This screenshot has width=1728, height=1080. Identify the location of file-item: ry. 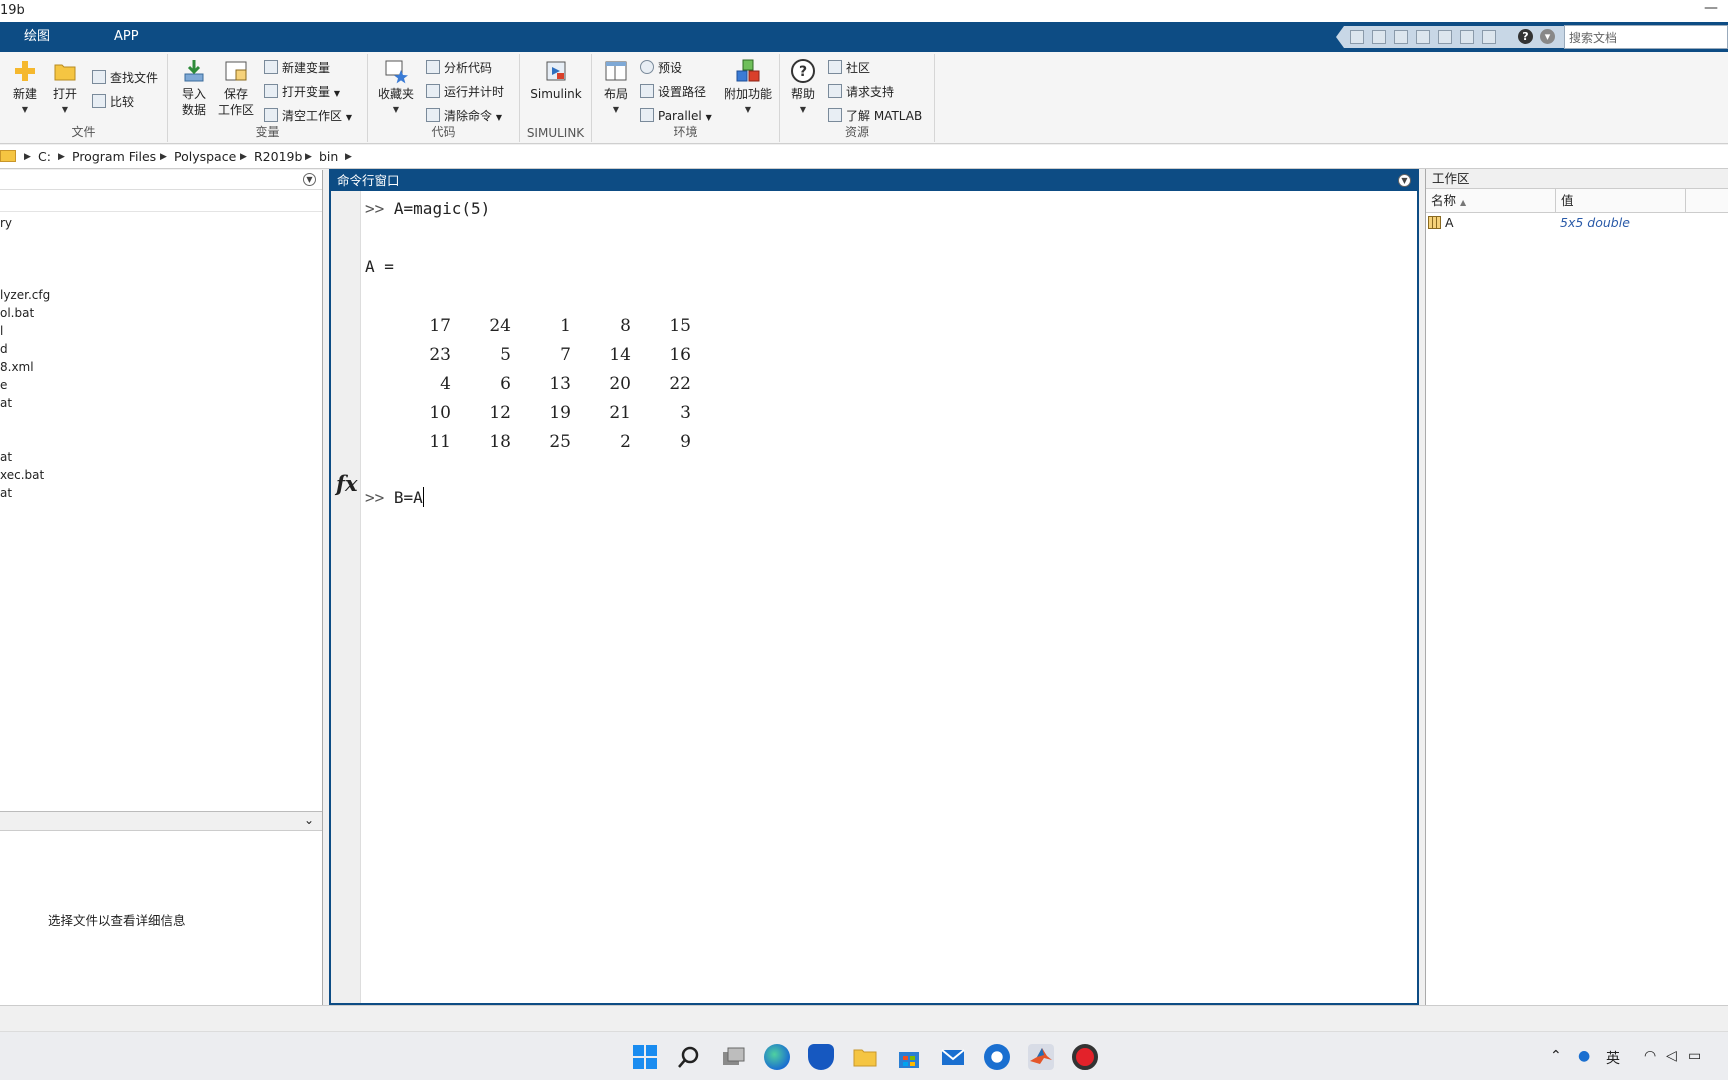
(6, 223).